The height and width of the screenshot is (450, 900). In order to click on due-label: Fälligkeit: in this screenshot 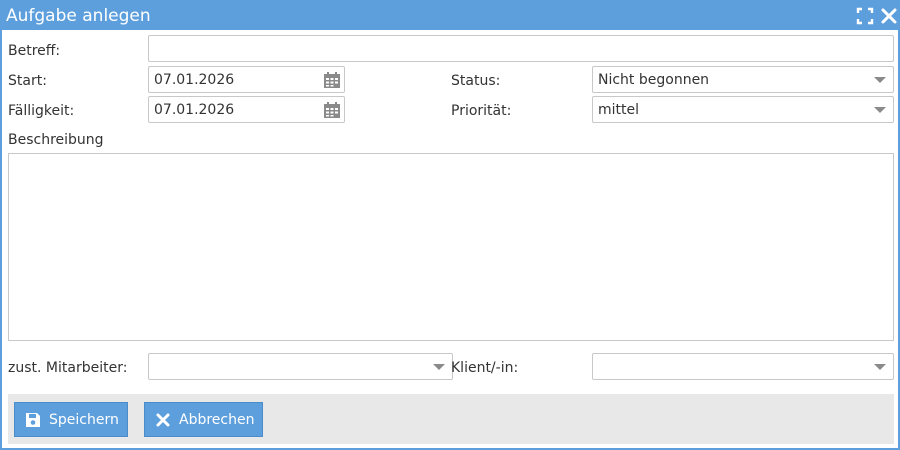, I will do `click(41, 111)`.